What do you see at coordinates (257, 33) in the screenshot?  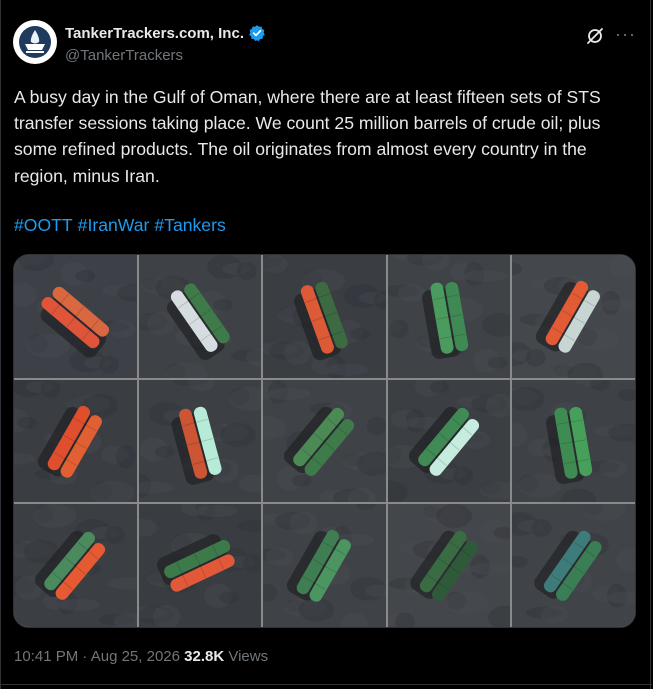 I see `verified-badge-icon` at bounding box center [257, 33].